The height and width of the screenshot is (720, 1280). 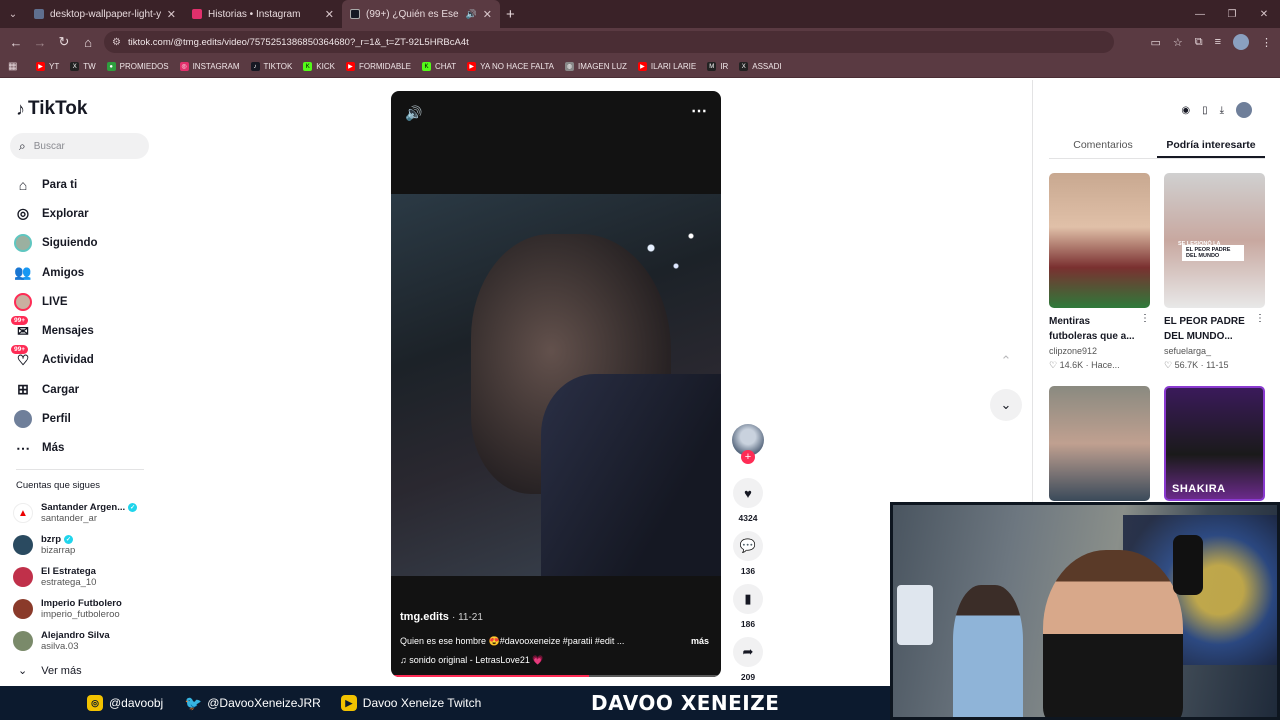 I want to click on previous-video-chevron-up-icon: ⌃, so click(x=1006, y=361).